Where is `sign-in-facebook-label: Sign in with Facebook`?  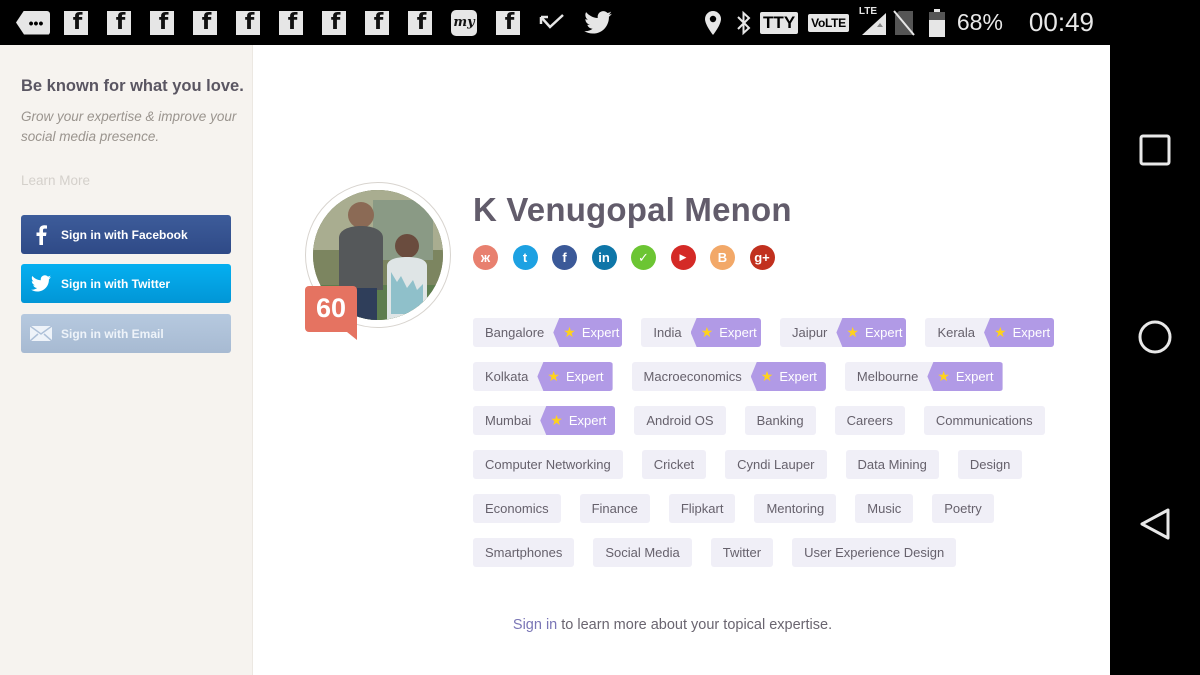 sign-in-facebook-label: Sign in with Facebook is located at coordinates (124, 234).